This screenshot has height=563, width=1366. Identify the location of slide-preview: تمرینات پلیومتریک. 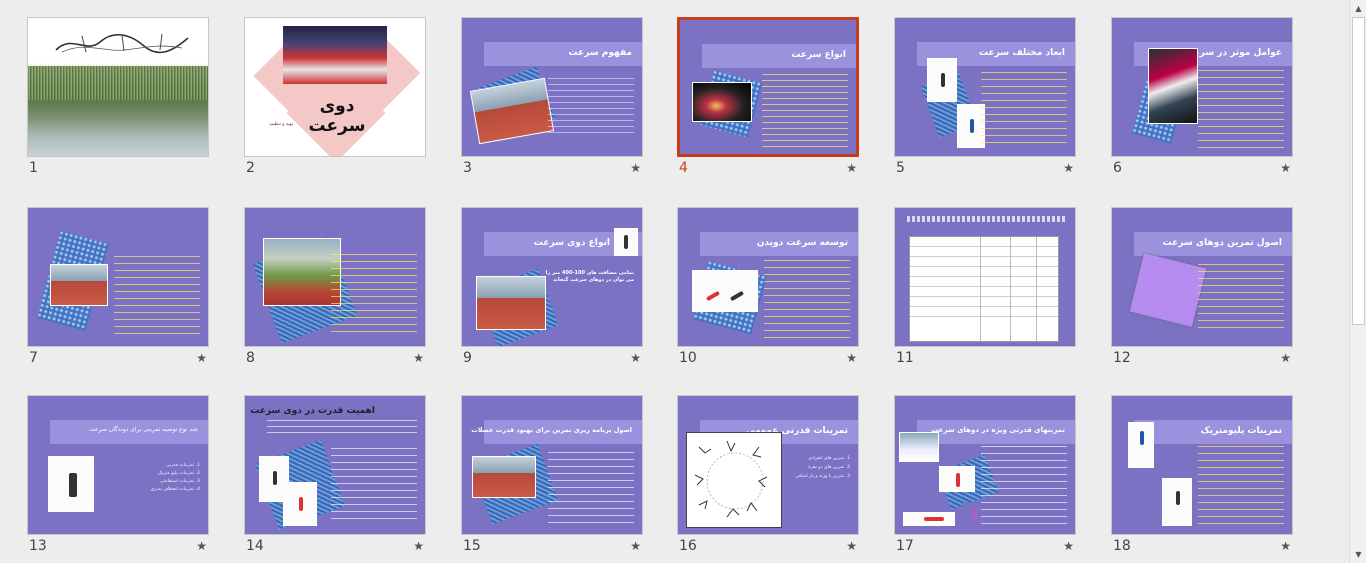
(1202, 465).